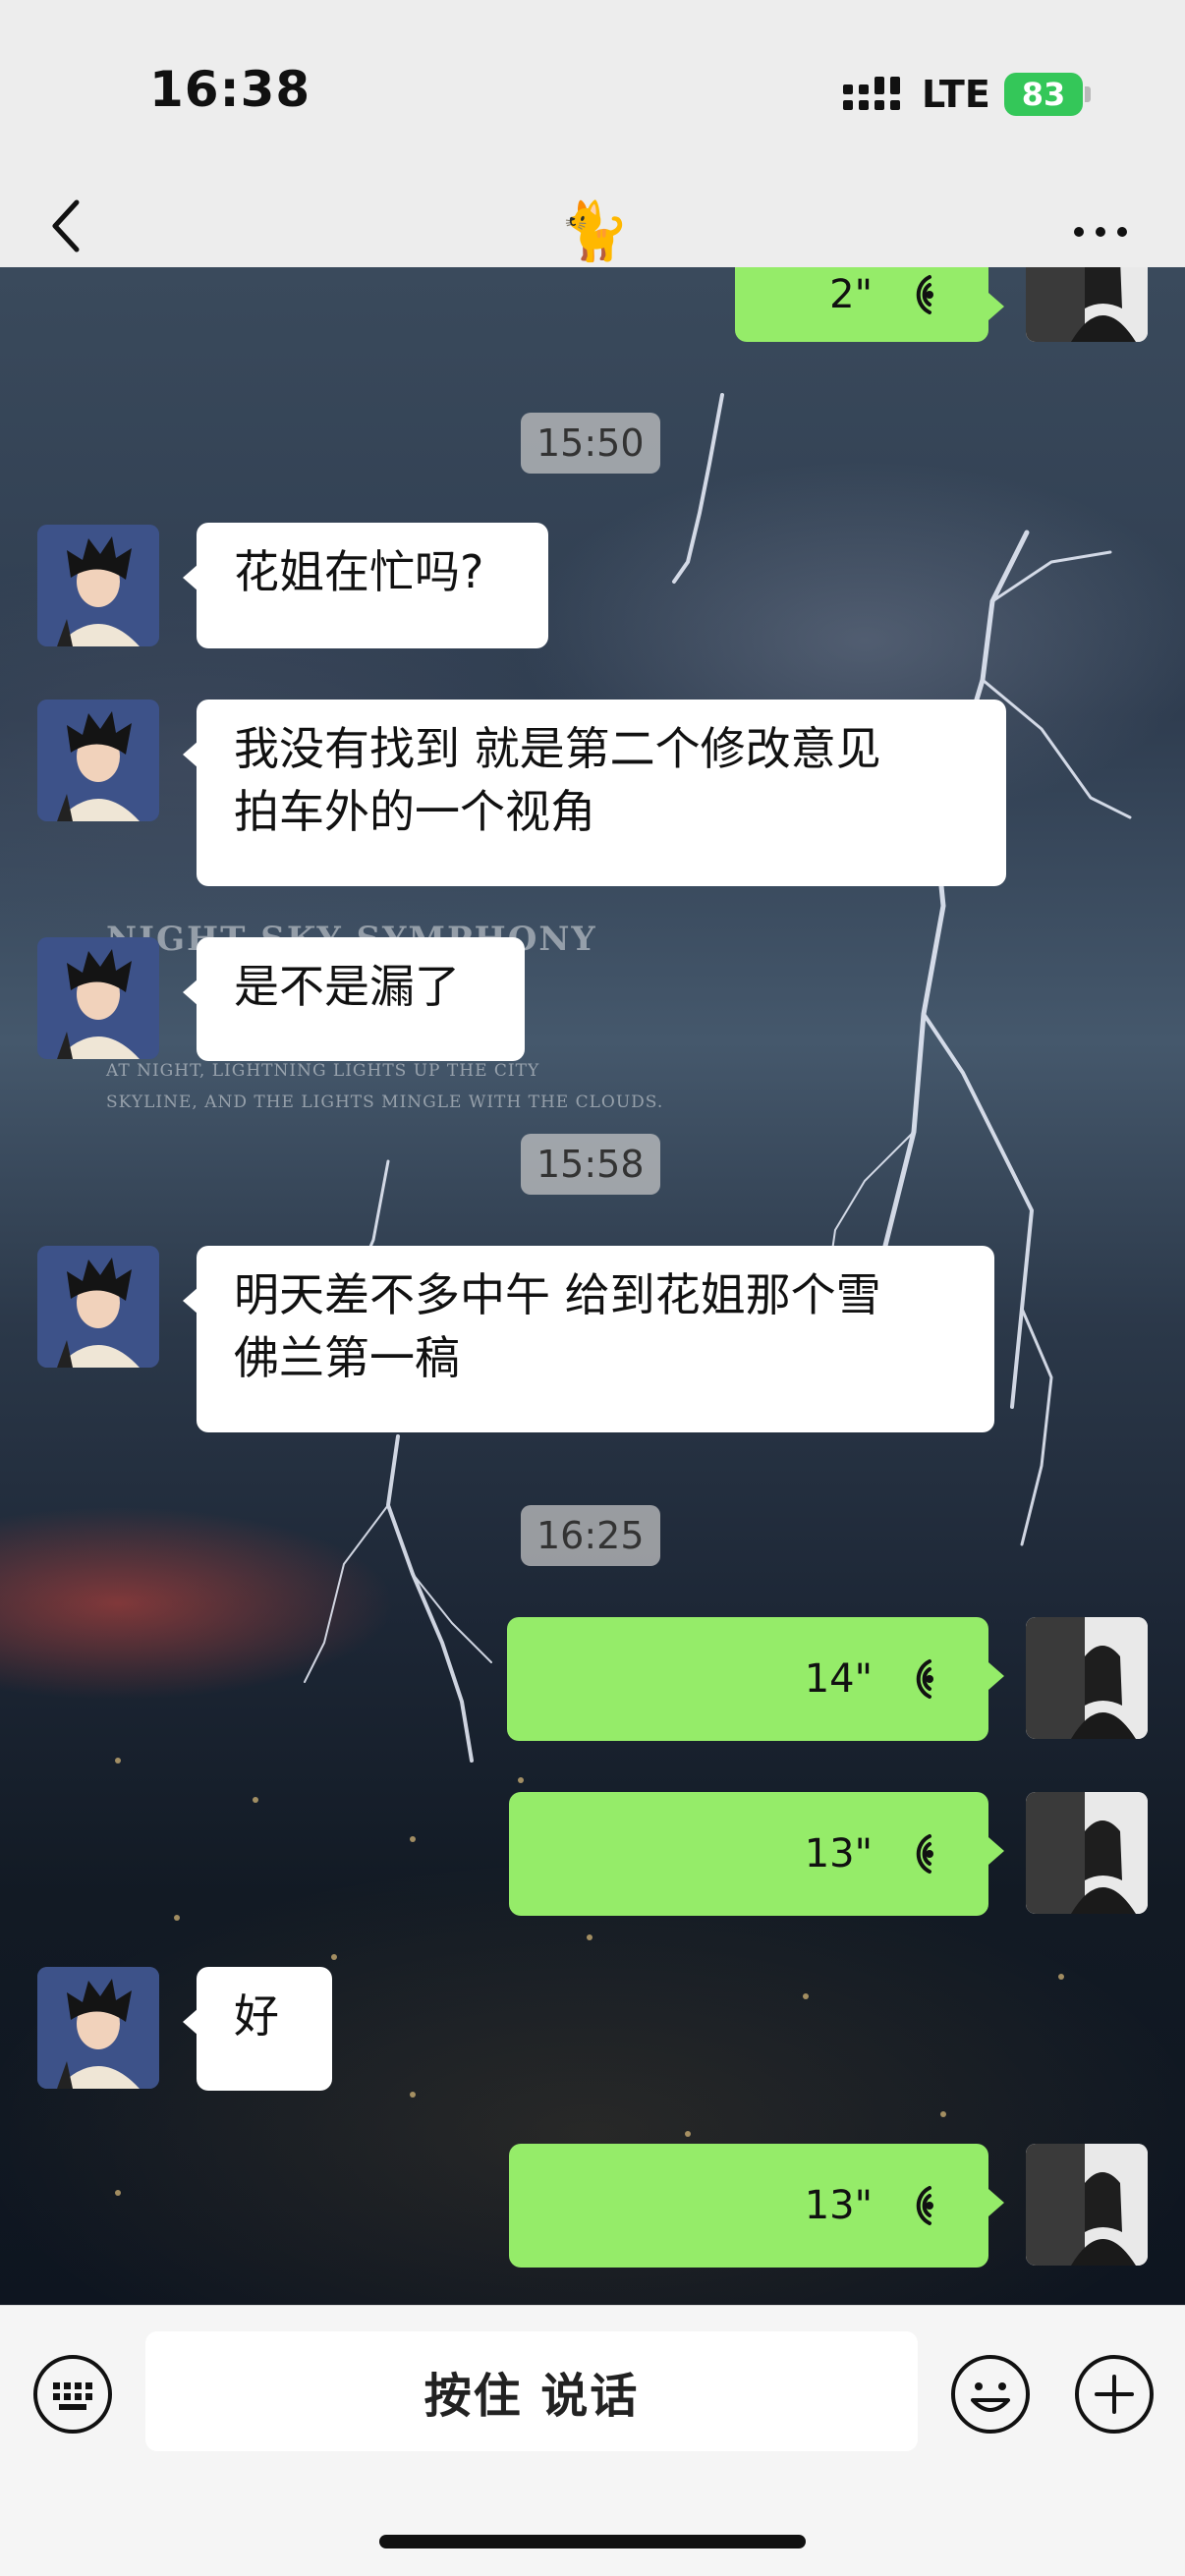 This screenshot has height=2576, width=1185. I want to click on battery-level: 83, so click(1044, 94).